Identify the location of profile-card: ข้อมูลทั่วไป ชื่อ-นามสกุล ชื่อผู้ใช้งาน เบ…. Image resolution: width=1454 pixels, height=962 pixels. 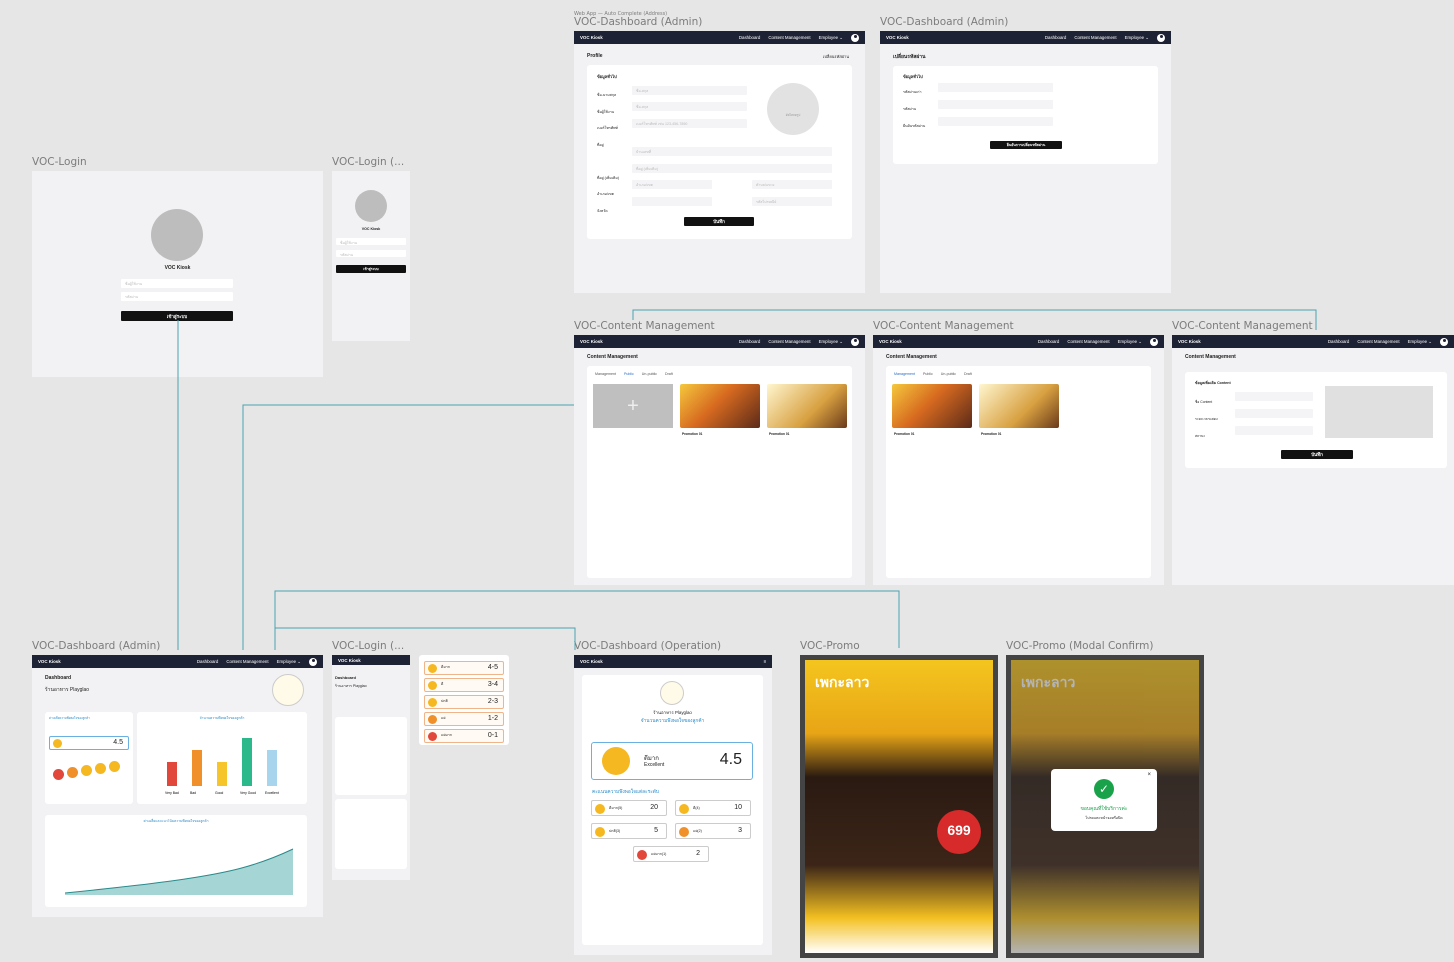
(719, 152).